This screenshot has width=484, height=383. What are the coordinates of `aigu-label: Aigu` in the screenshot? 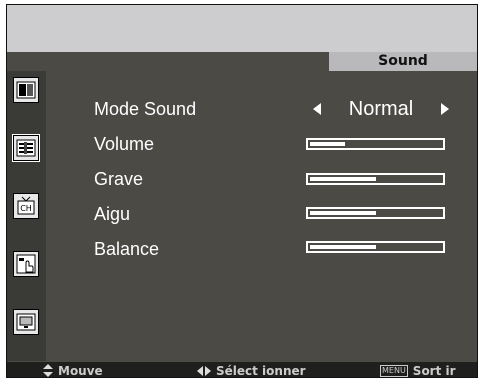 It's located at (112, 214).